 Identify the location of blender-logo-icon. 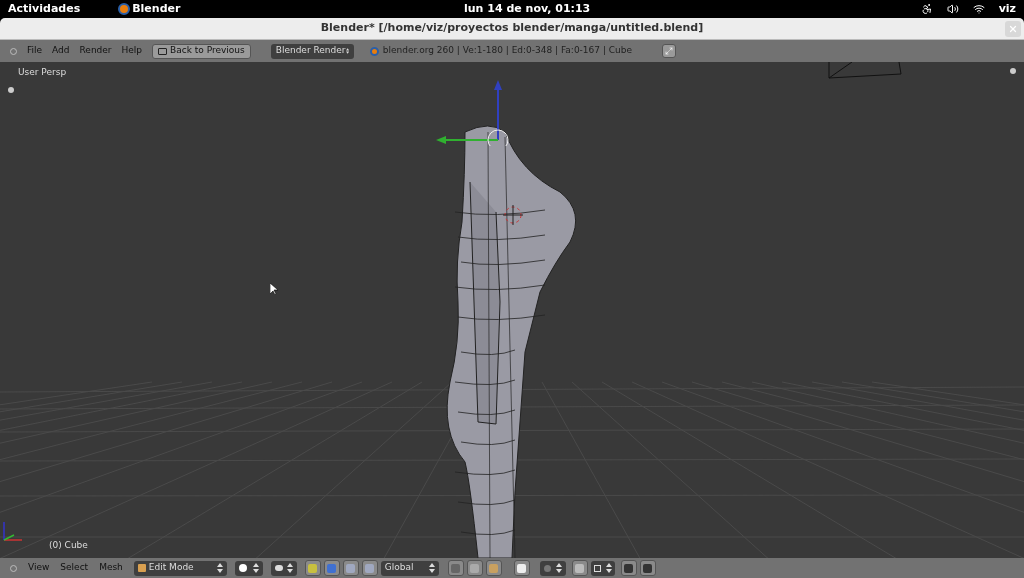
(374, 51).